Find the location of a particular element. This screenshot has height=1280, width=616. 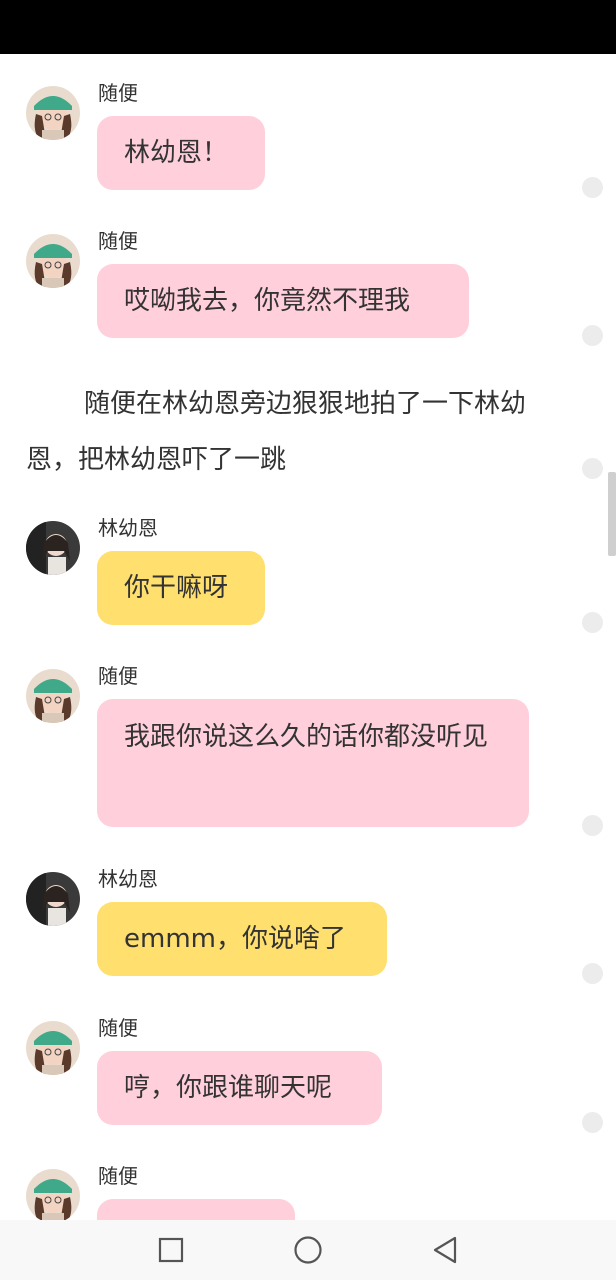

message-bubble is located at coordinates (196, 1209).